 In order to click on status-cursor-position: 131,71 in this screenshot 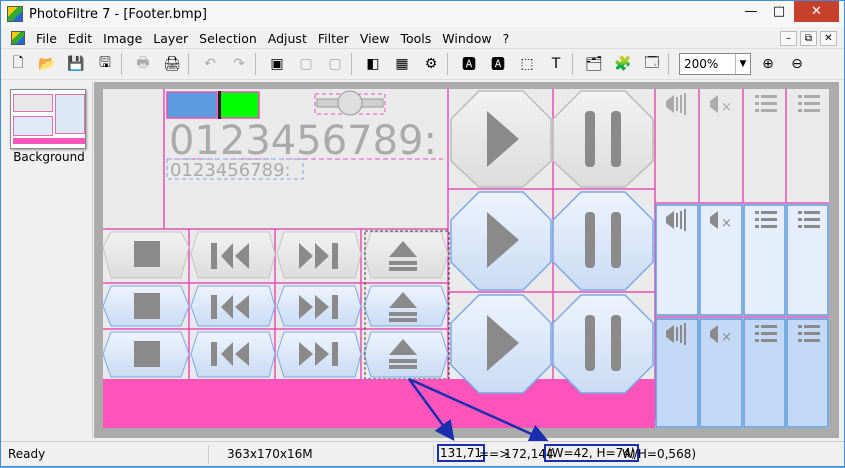, I will do `click(461, 453)`.